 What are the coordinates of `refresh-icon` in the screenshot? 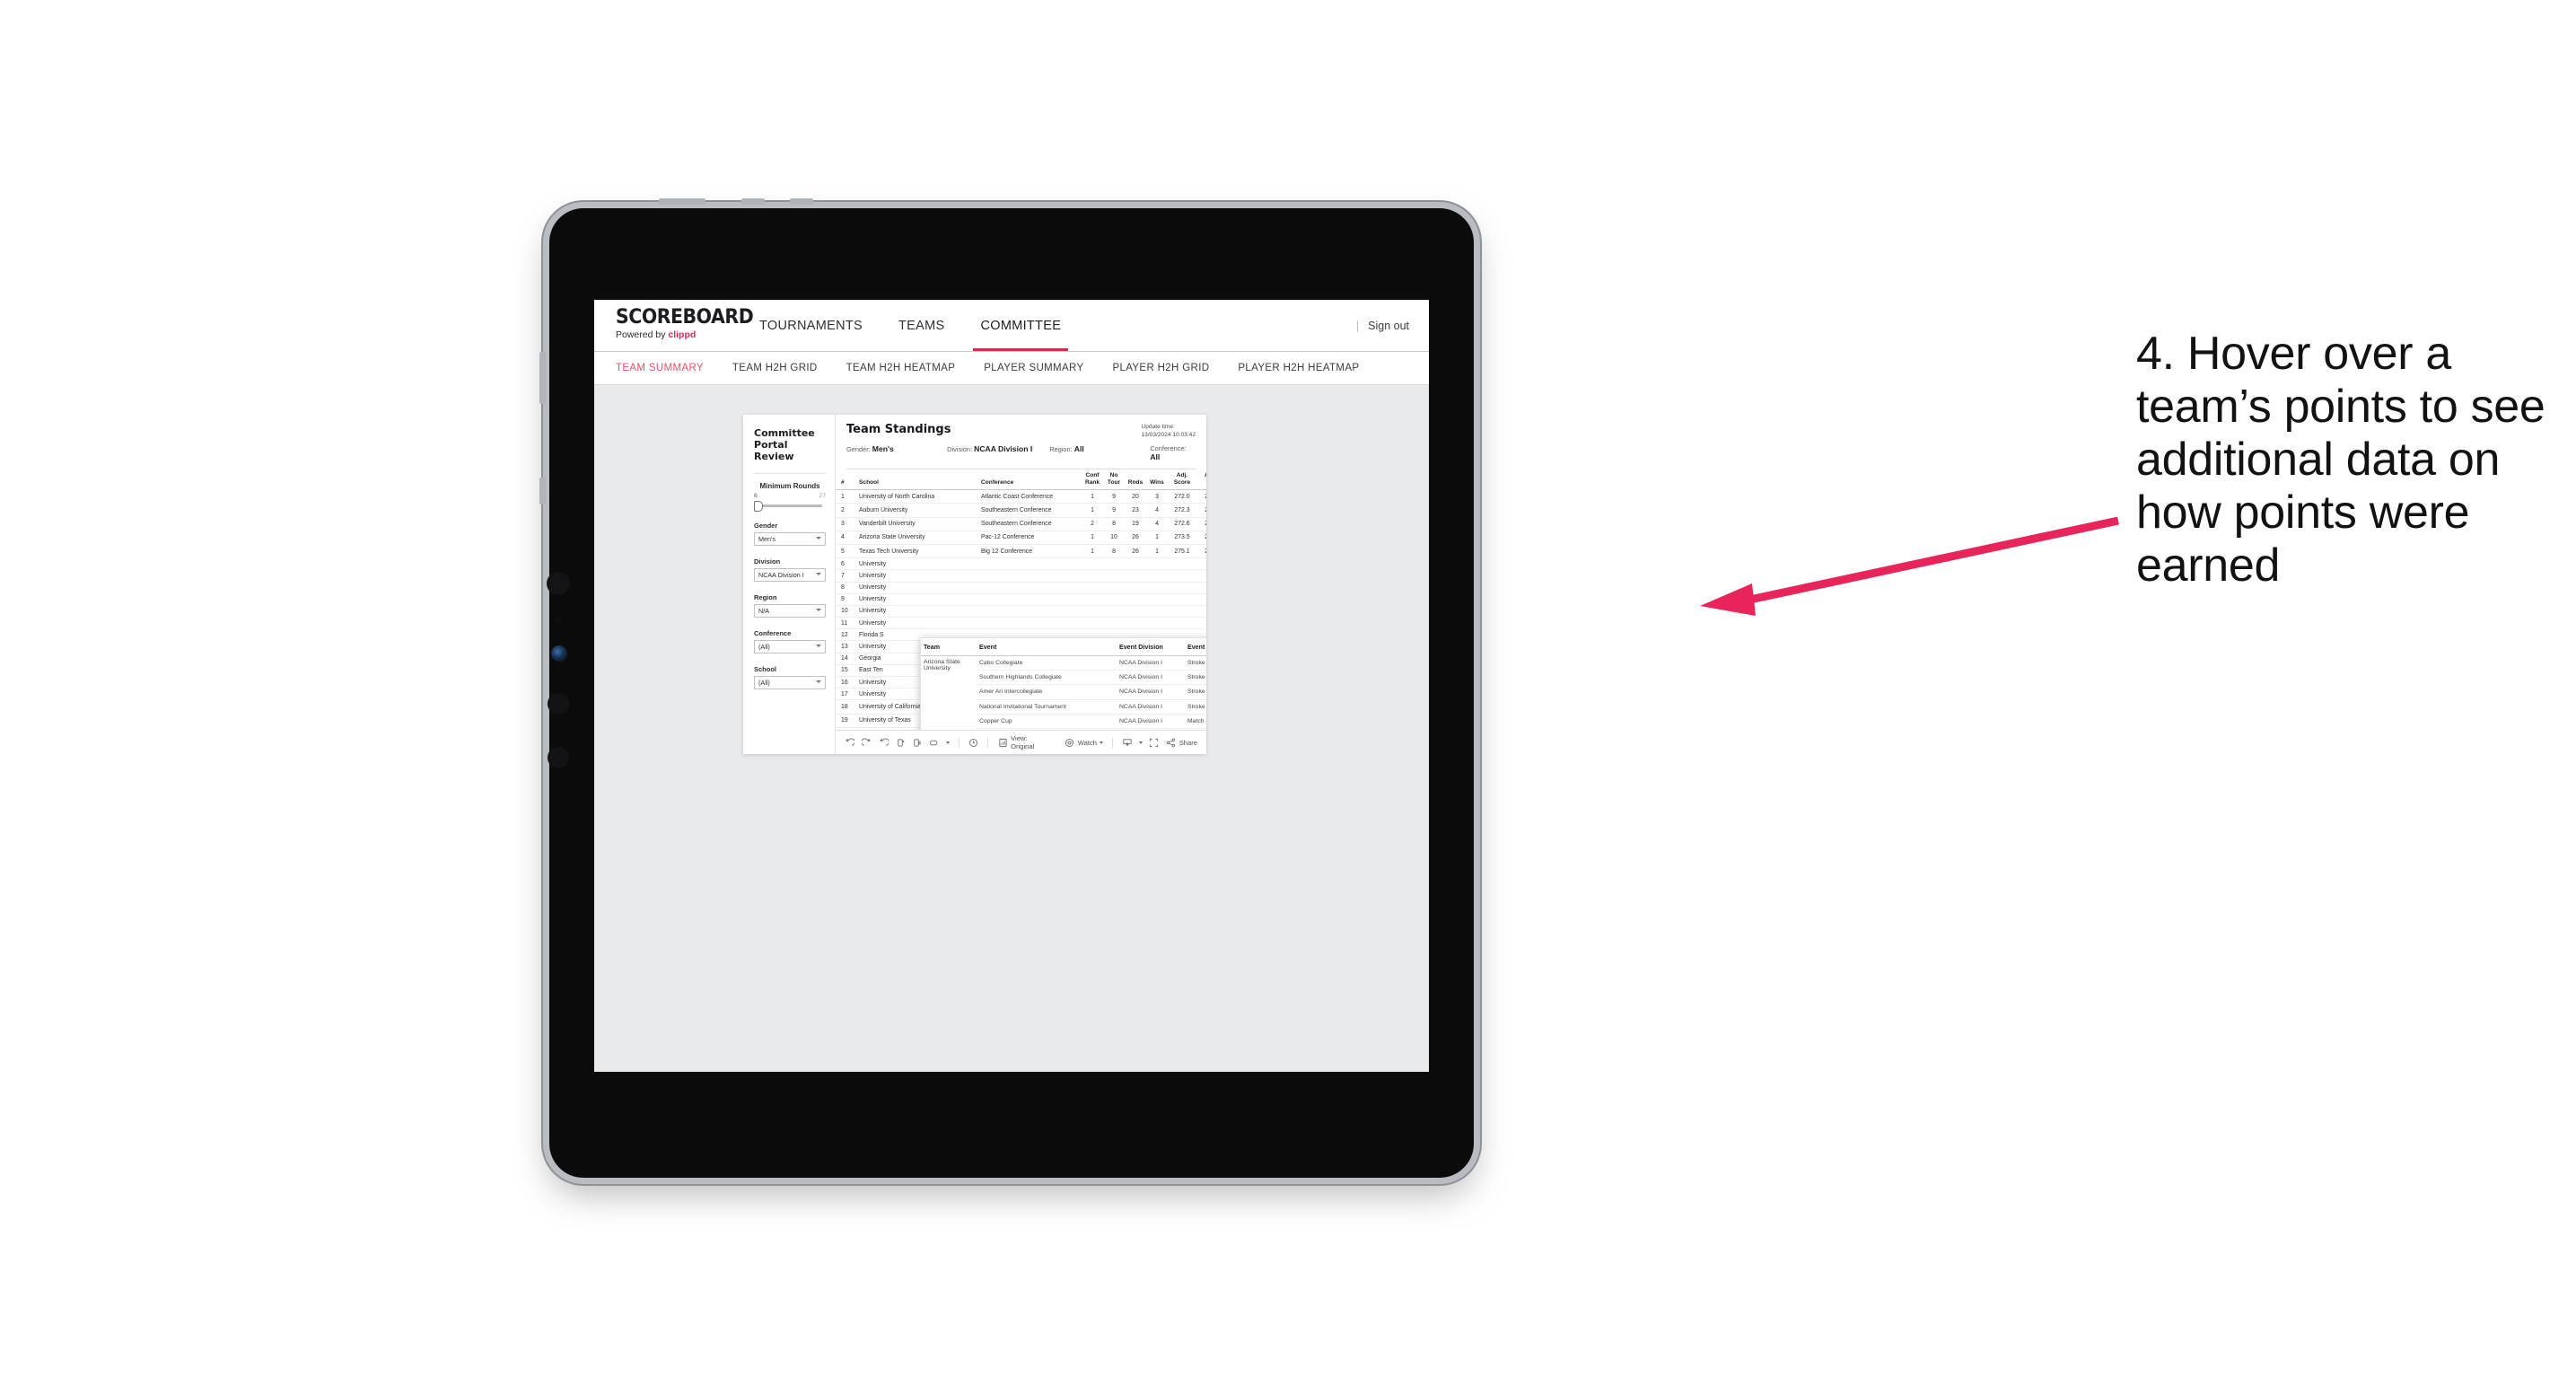 It's located at (900, 742).